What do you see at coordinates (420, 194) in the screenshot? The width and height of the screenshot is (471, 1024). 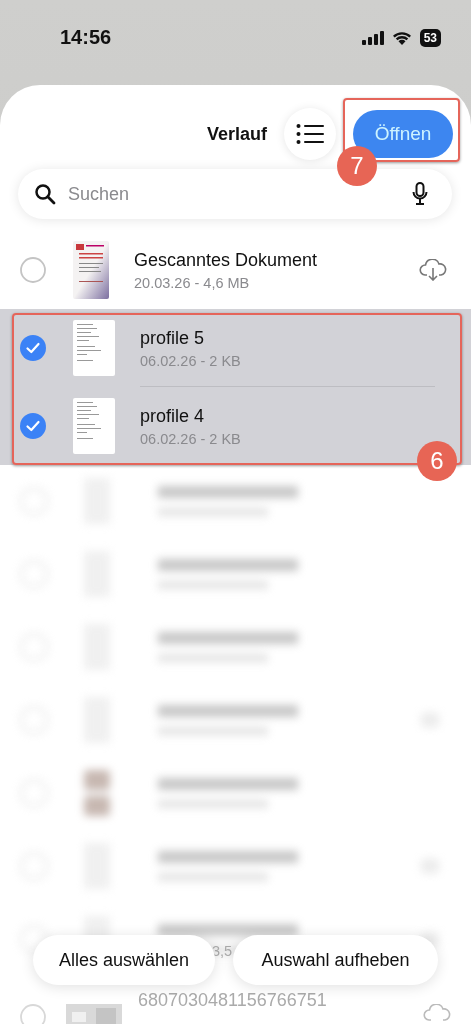 I see `microphone-icon` at bounding box center [420, 194].